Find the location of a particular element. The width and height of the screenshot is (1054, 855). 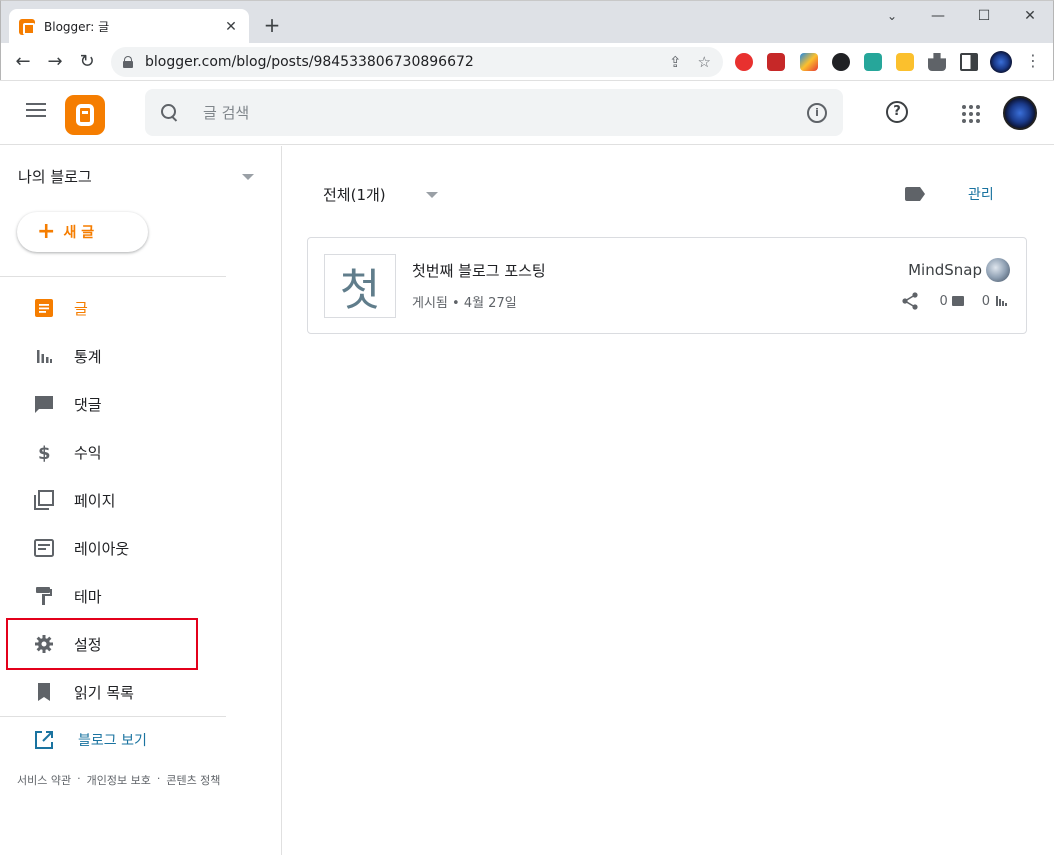

browser-menu-icon: ⋮ is located at coordinates (1033, 60).